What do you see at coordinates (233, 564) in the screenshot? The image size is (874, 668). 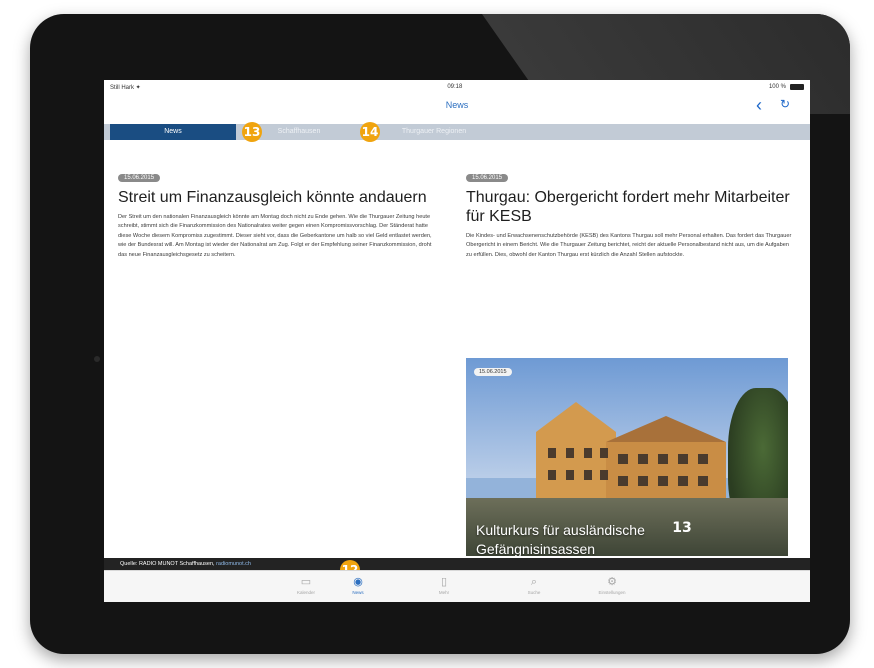 I see `source-link: radiomunot.ch` at bounding box center [233, 564].